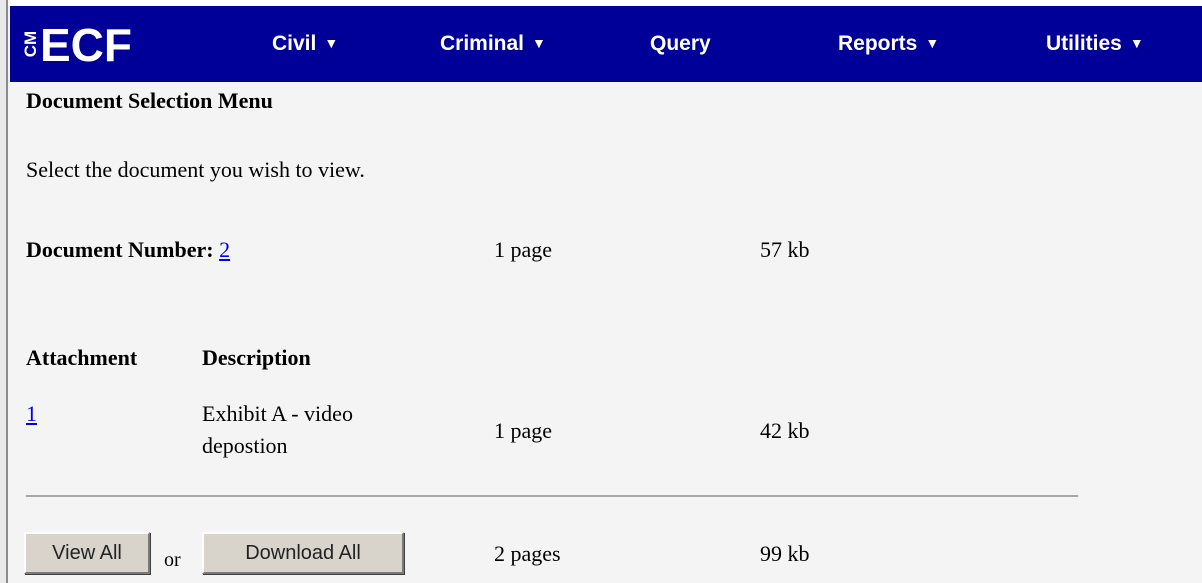 The image size is (1202, 583). Describe the element at coordinates (195, 169) in the screenshot. I see `instruction-text: Select the document you wish to view.` at that location.